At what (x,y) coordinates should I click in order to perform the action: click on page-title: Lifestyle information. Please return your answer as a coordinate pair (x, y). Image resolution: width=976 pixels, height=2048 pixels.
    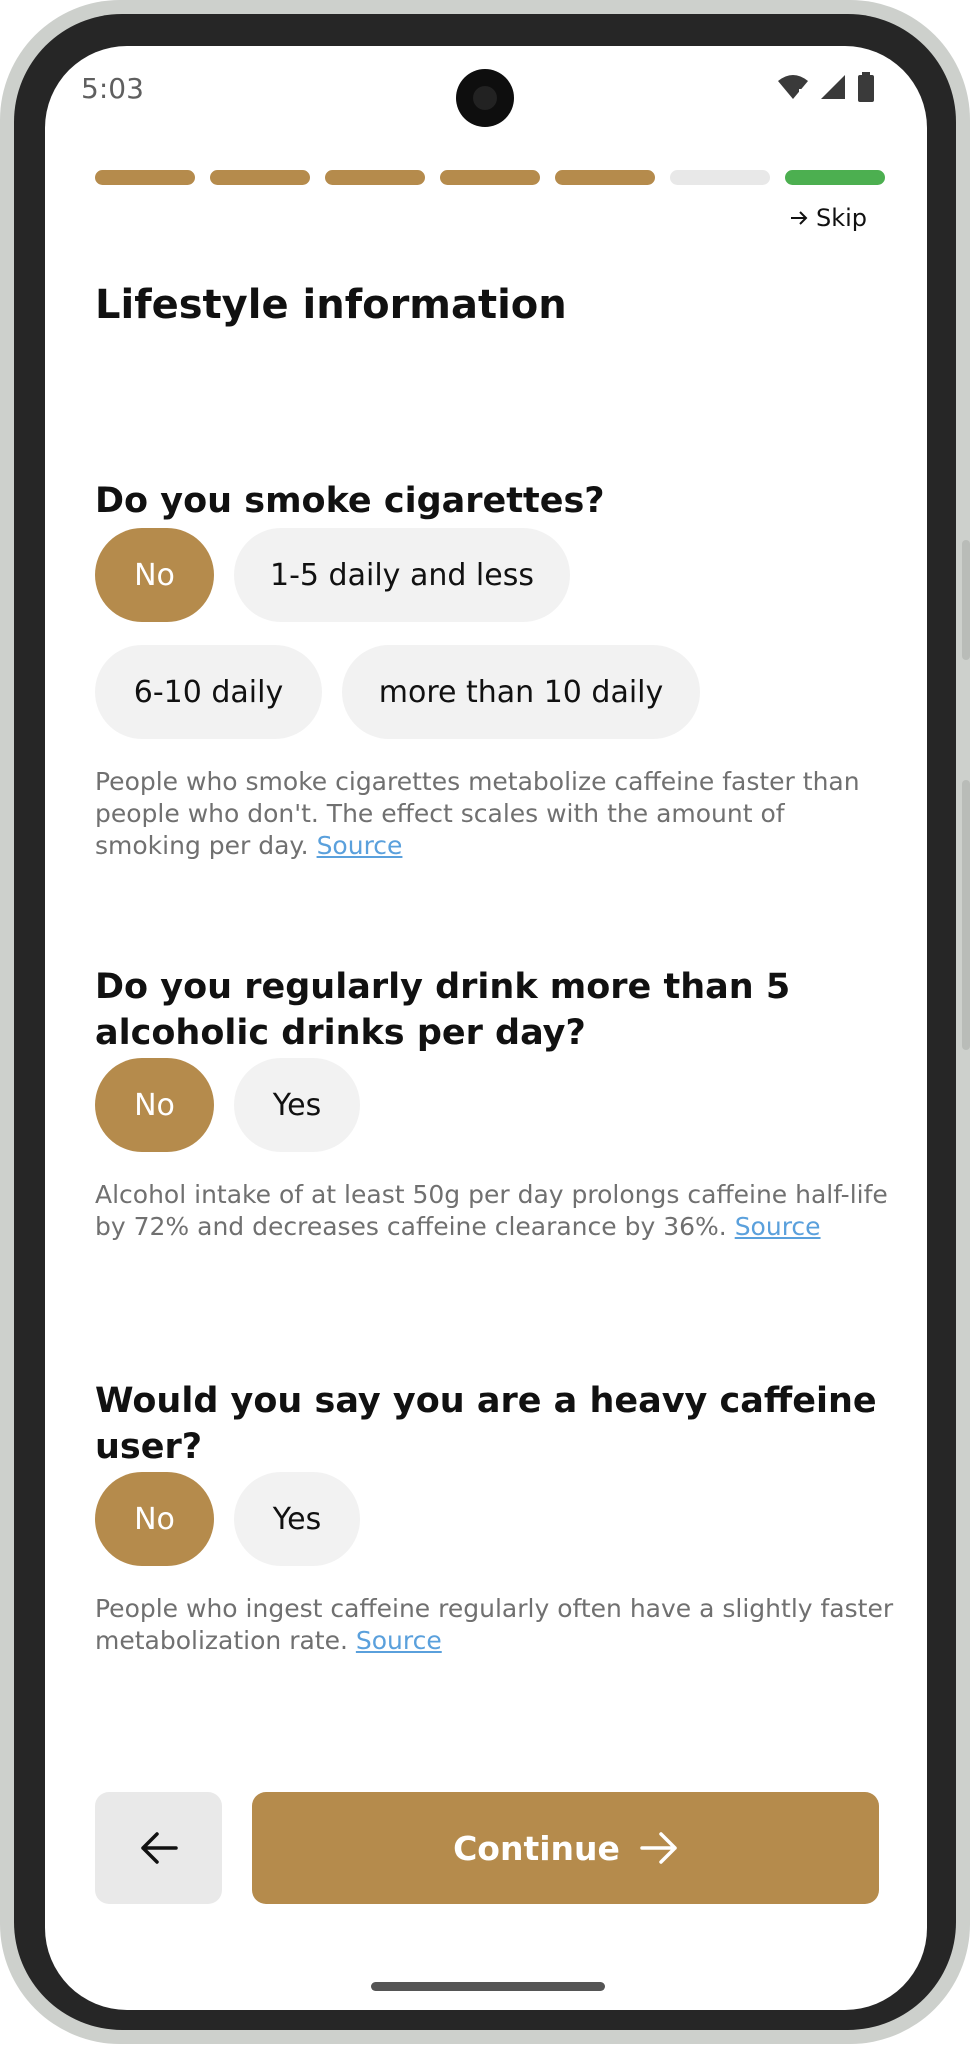
    Looking at the image, I should click on (331, 305).